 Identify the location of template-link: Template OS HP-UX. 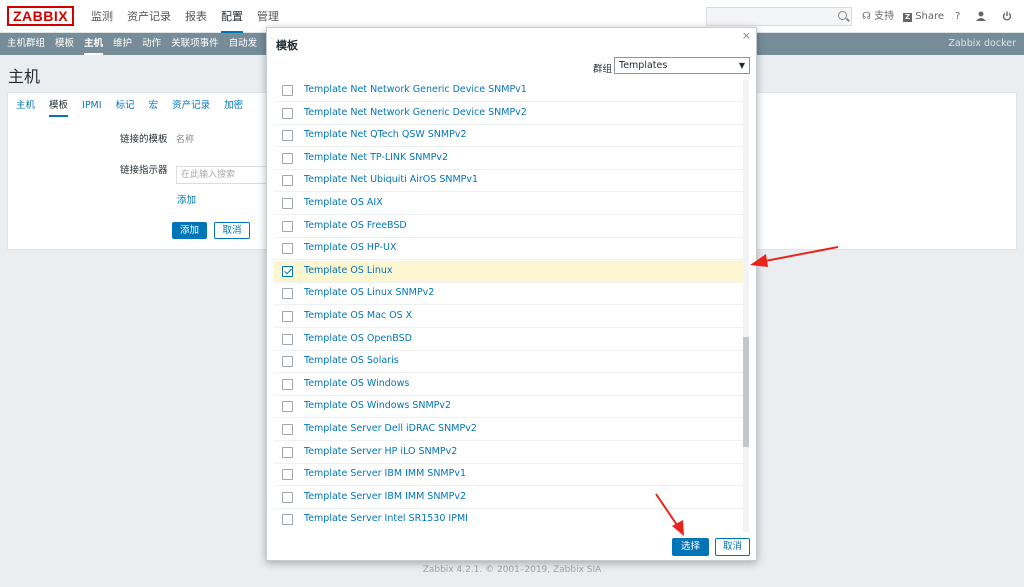
(350, 247).